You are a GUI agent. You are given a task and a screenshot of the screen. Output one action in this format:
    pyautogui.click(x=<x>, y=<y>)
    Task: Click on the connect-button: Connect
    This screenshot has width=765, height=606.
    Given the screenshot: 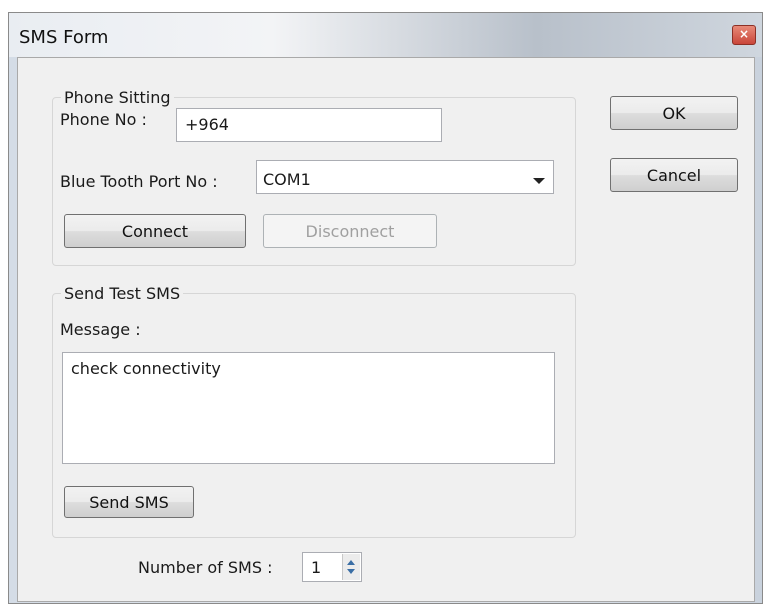 What is the action you would take?
    pyautogui.click(x=155, y=231)
    